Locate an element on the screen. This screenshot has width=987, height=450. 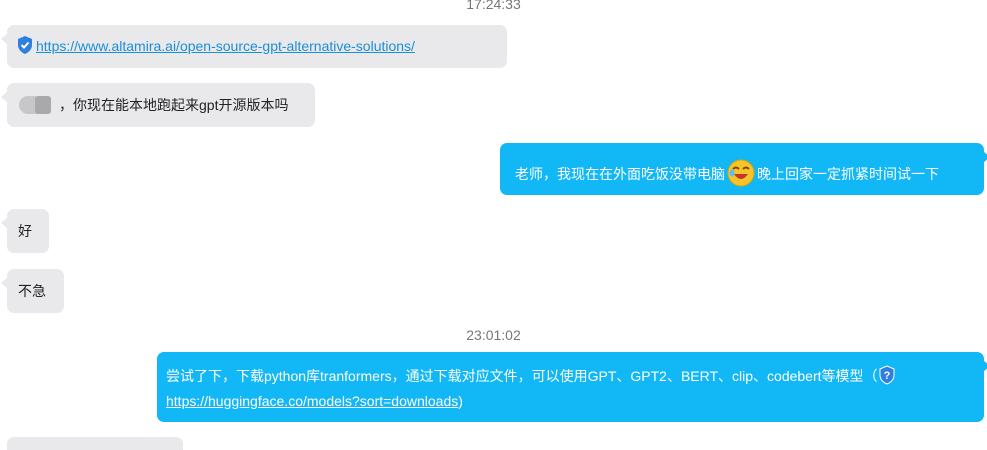
message-bubble-incoming: 不急 is located at coordinates (32, 291).